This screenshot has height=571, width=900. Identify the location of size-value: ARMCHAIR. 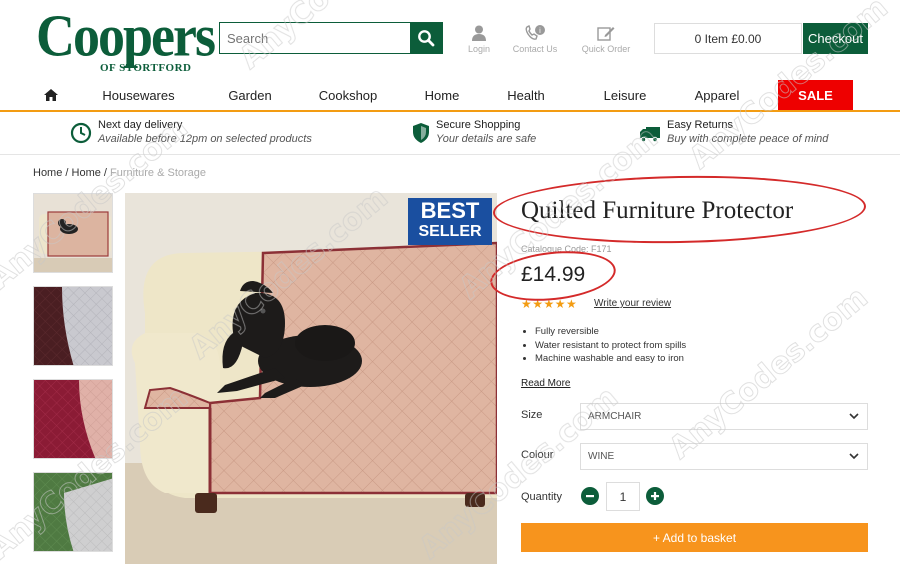
(615, 416).